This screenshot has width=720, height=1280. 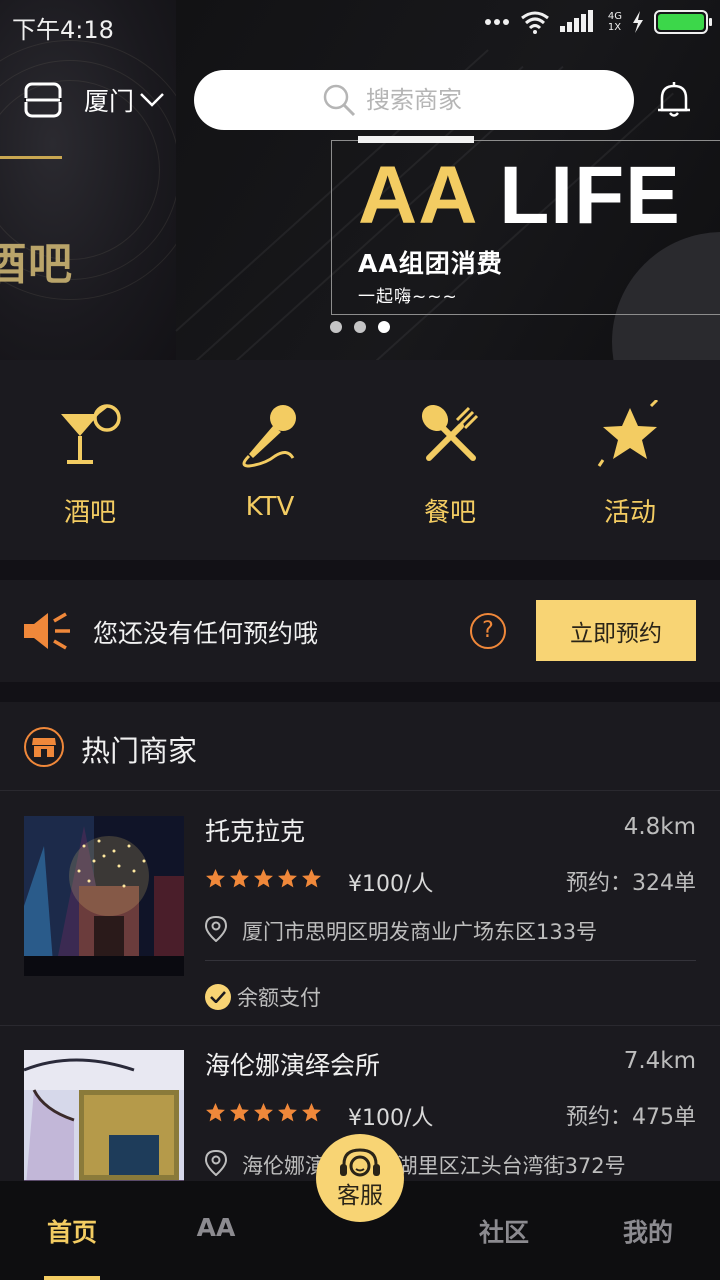 I want to click on category-label: 酒吧, so click(x=89, y=513).